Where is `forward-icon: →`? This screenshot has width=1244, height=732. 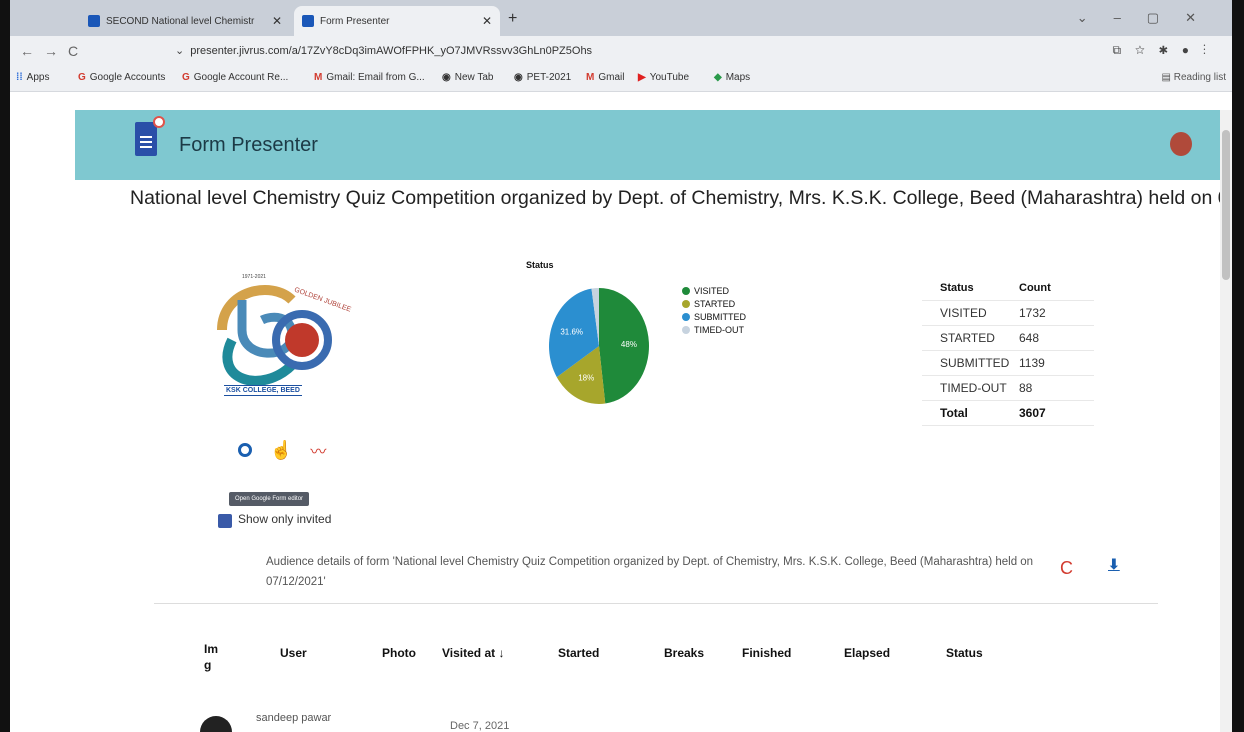
forward-icon: → is located at coordinates (51, 51).